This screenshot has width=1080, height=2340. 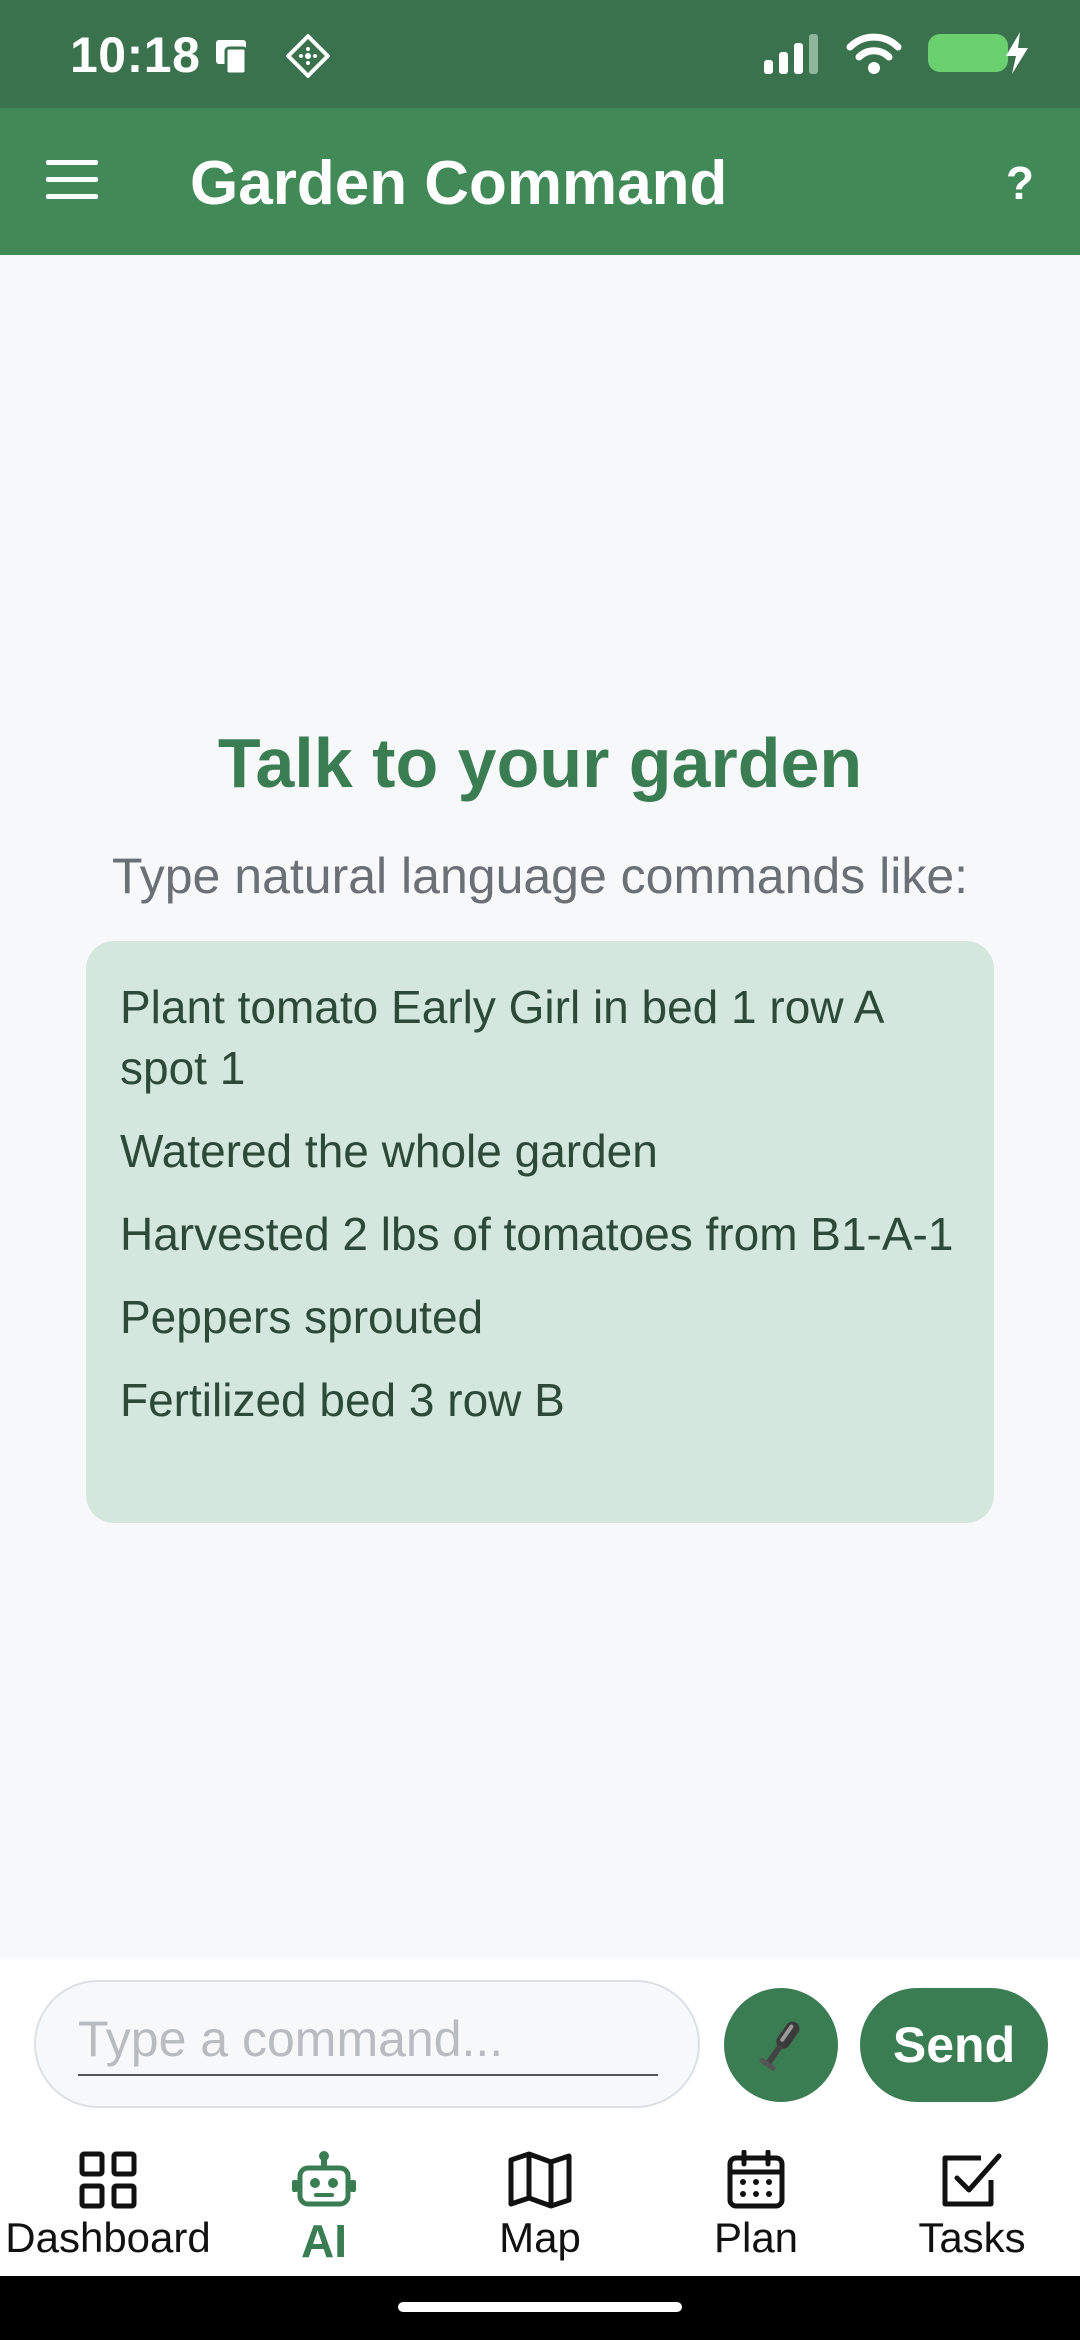 What do you see at coordinates (540, 1400) in the screenshot?
I see `example-command: Fertilized bed 3 row B` at bounding box center [540, 1400].